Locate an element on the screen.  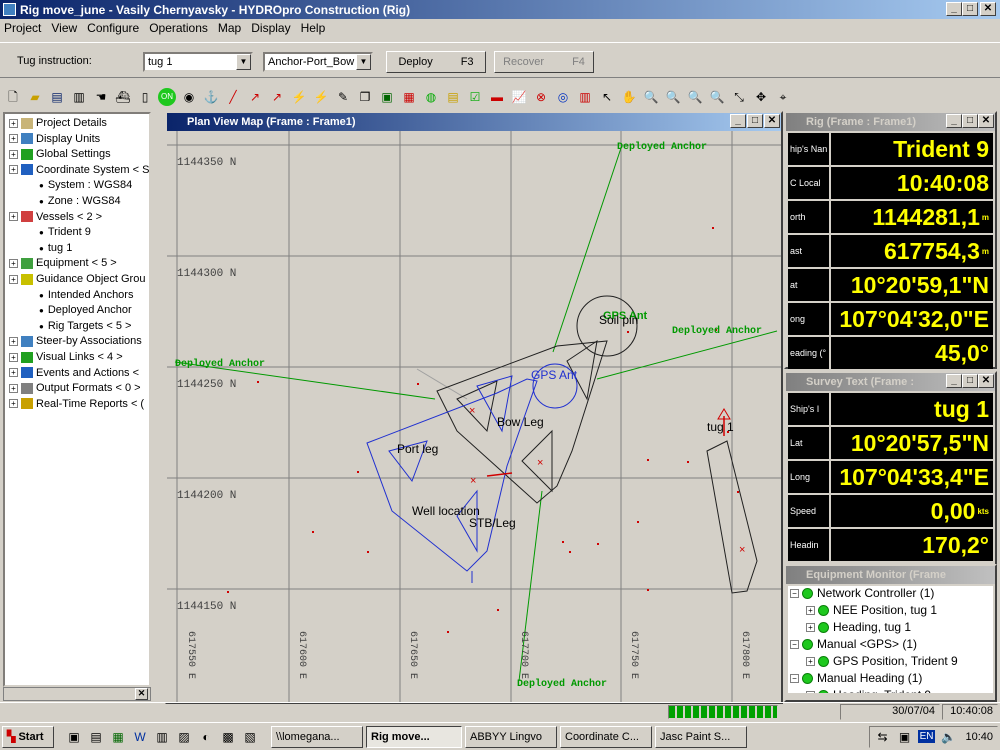
volume-icon: 🔈 is located at coordinates (948, 737).